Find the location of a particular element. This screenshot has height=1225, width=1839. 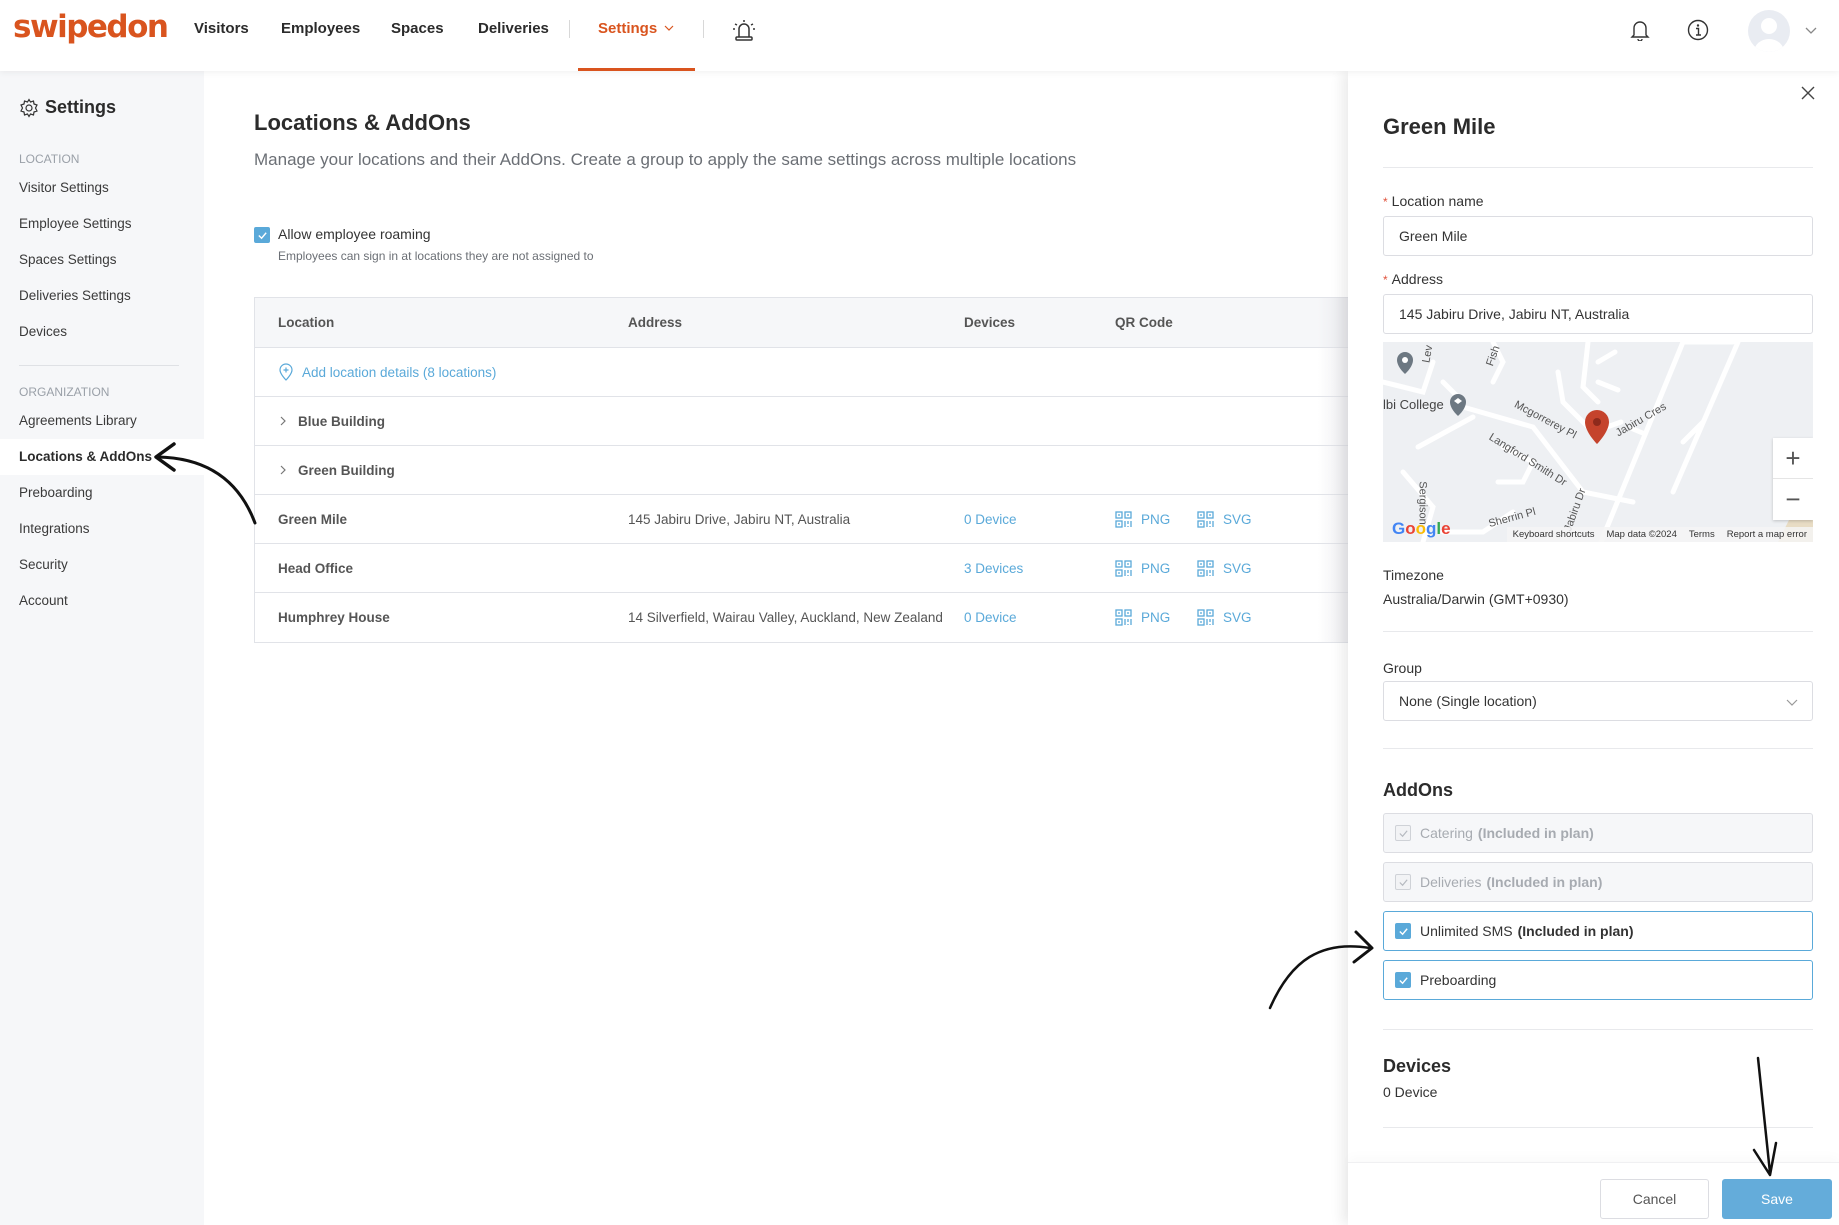

nav-spaces: Spaces is located at coordinates (417, 28).